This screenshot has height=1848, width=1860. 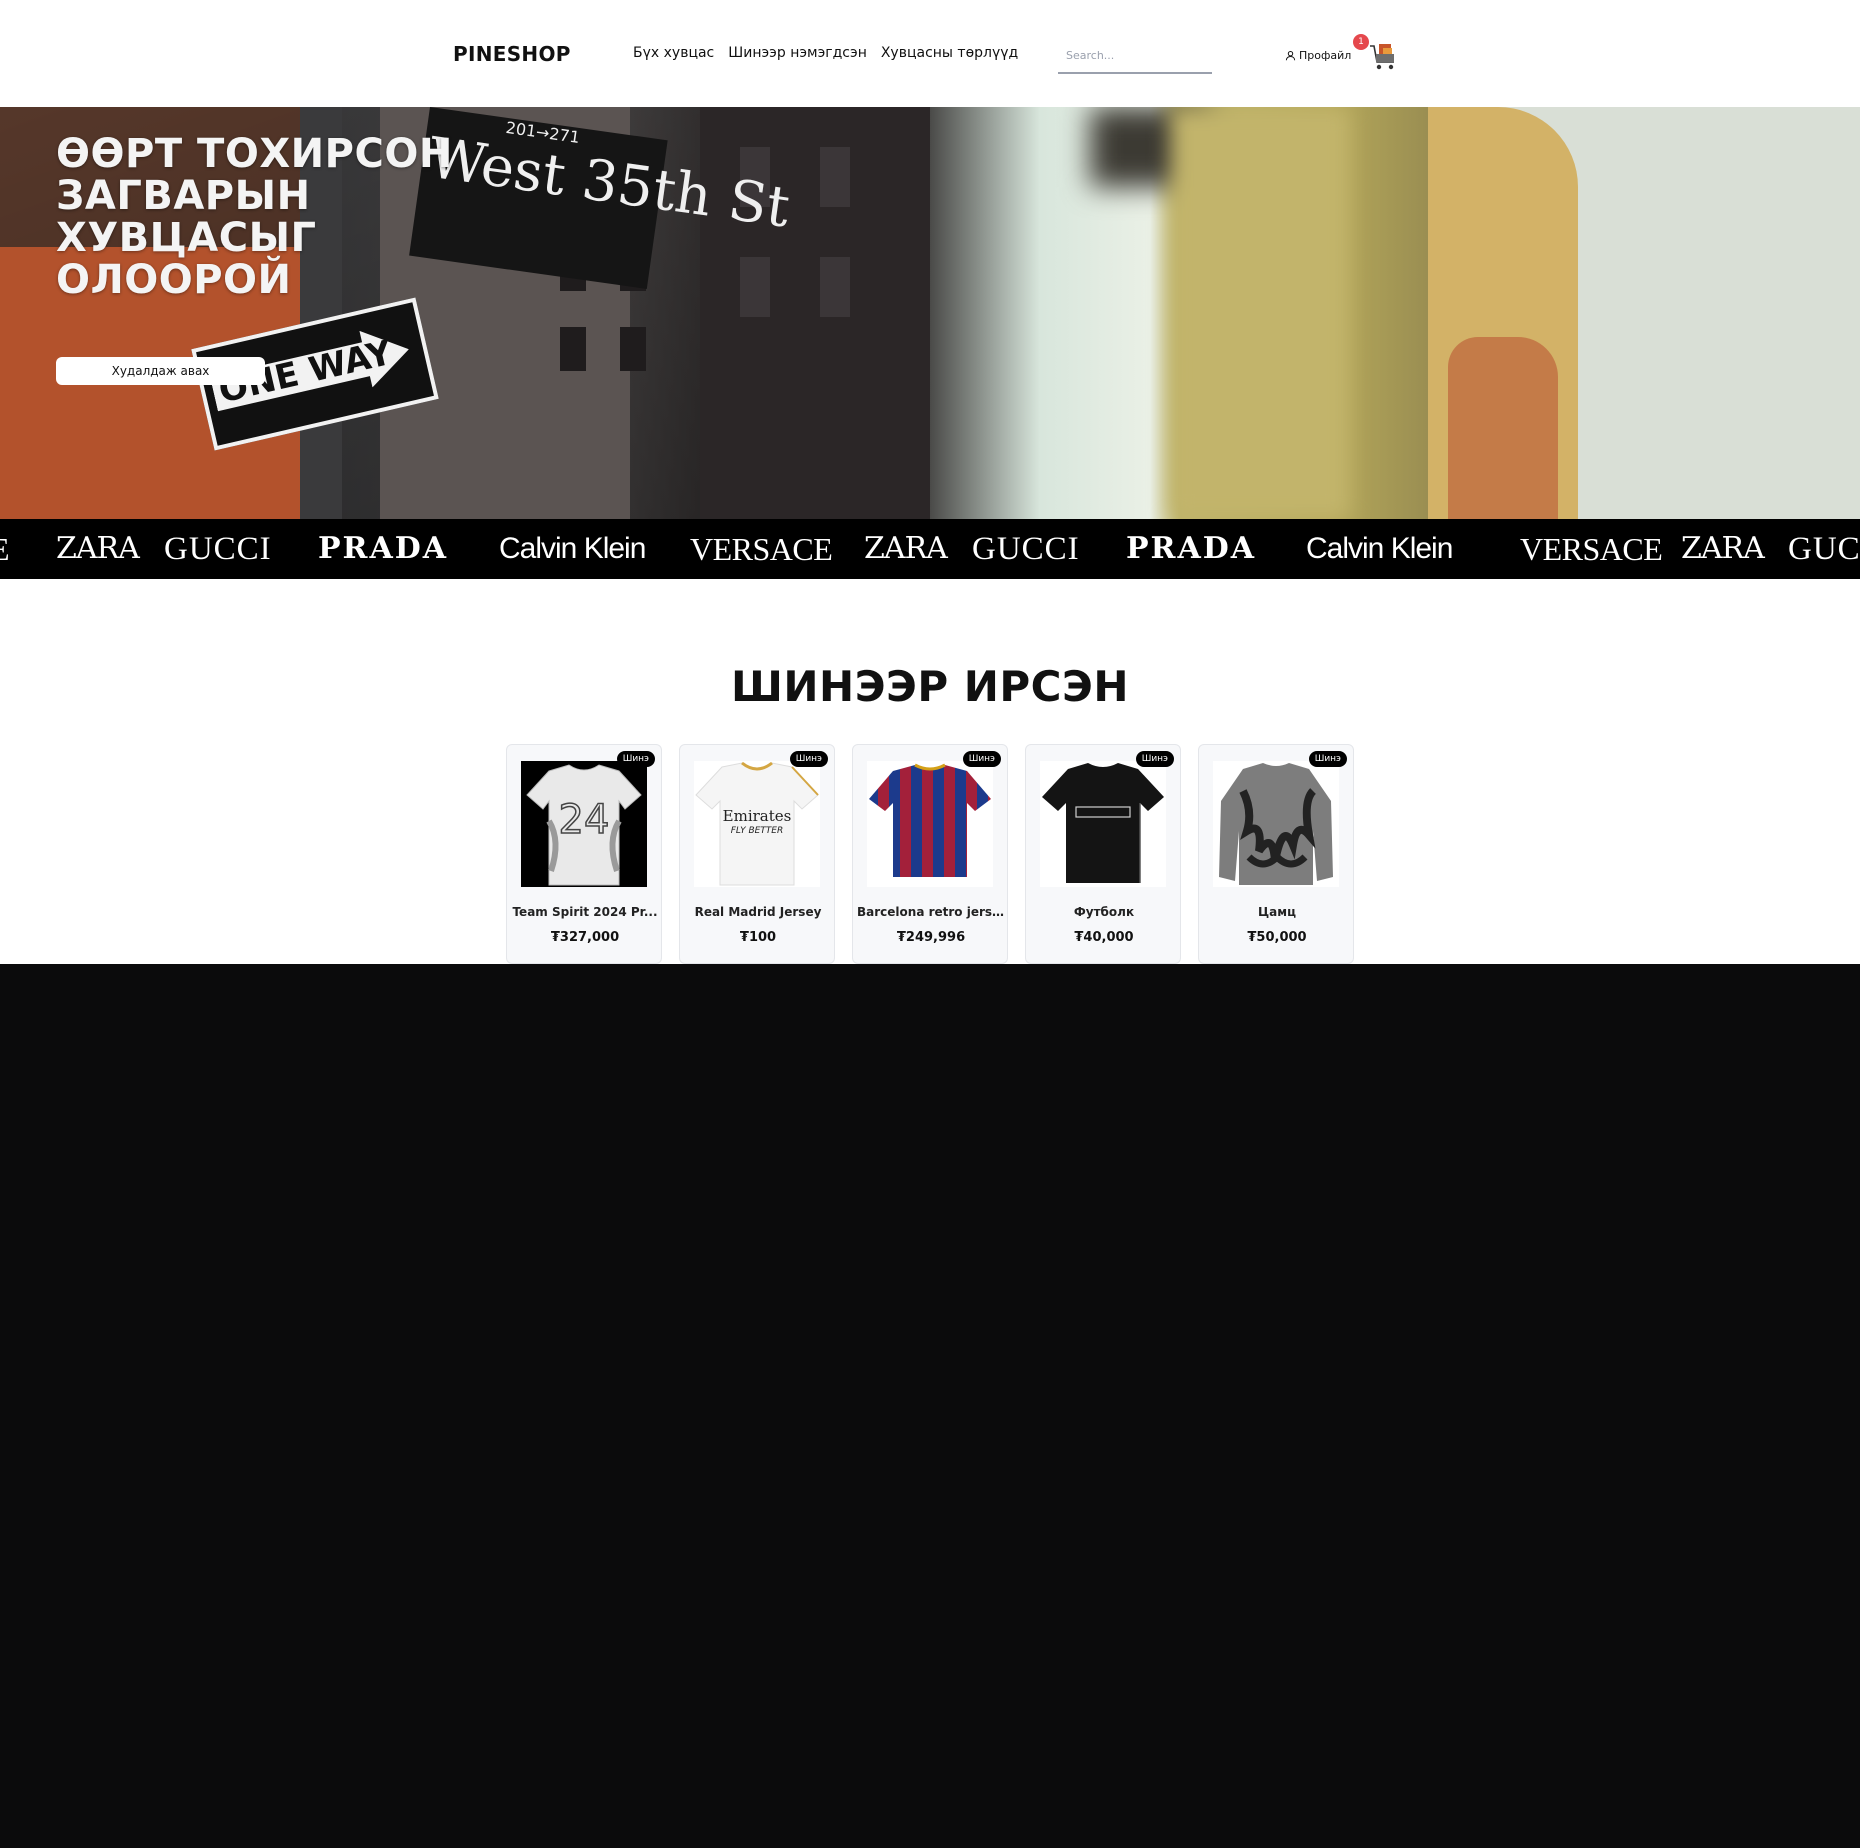 What do you see at coordinates (1325, 55) in the screenshot?
I see `profile-label: Профайл` at bounding box center [1325, 55].